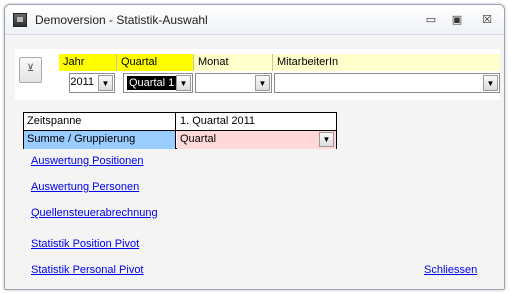  Describe the element at coordinates (254, 20) in the screenshot. I see `title-bar: Demoversion - Statistik-Auswahl ▭ ▣ ☒` at that location.